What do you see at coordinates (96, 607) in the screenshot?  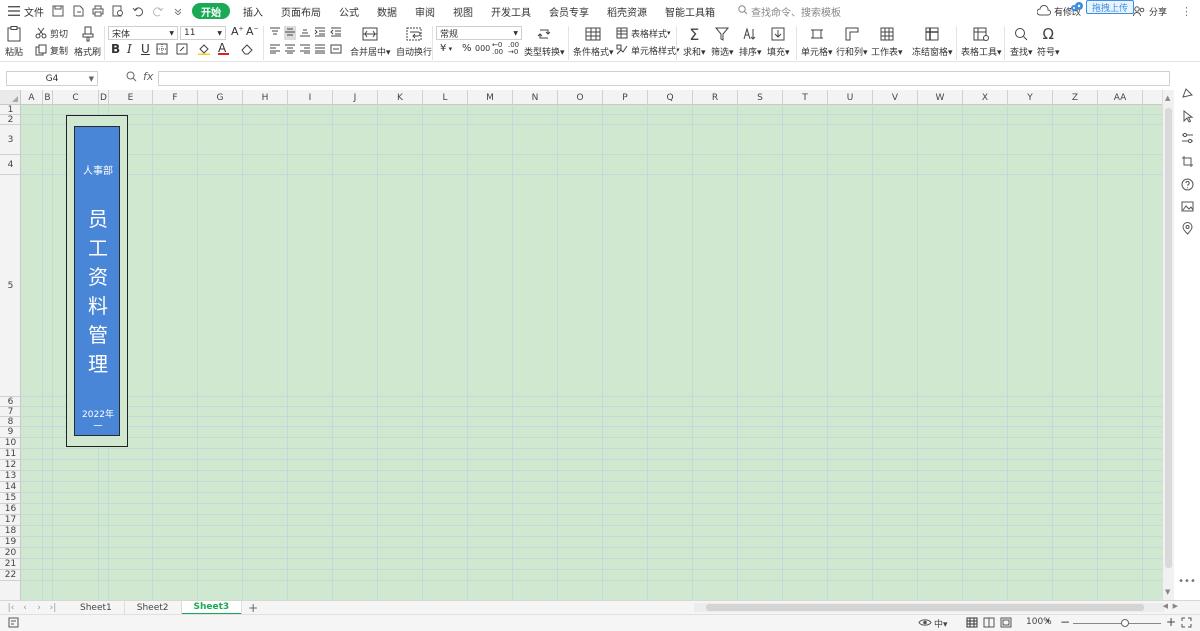 I see `sheet-tab-0: Sheet1` at bounding box center [96, 607].